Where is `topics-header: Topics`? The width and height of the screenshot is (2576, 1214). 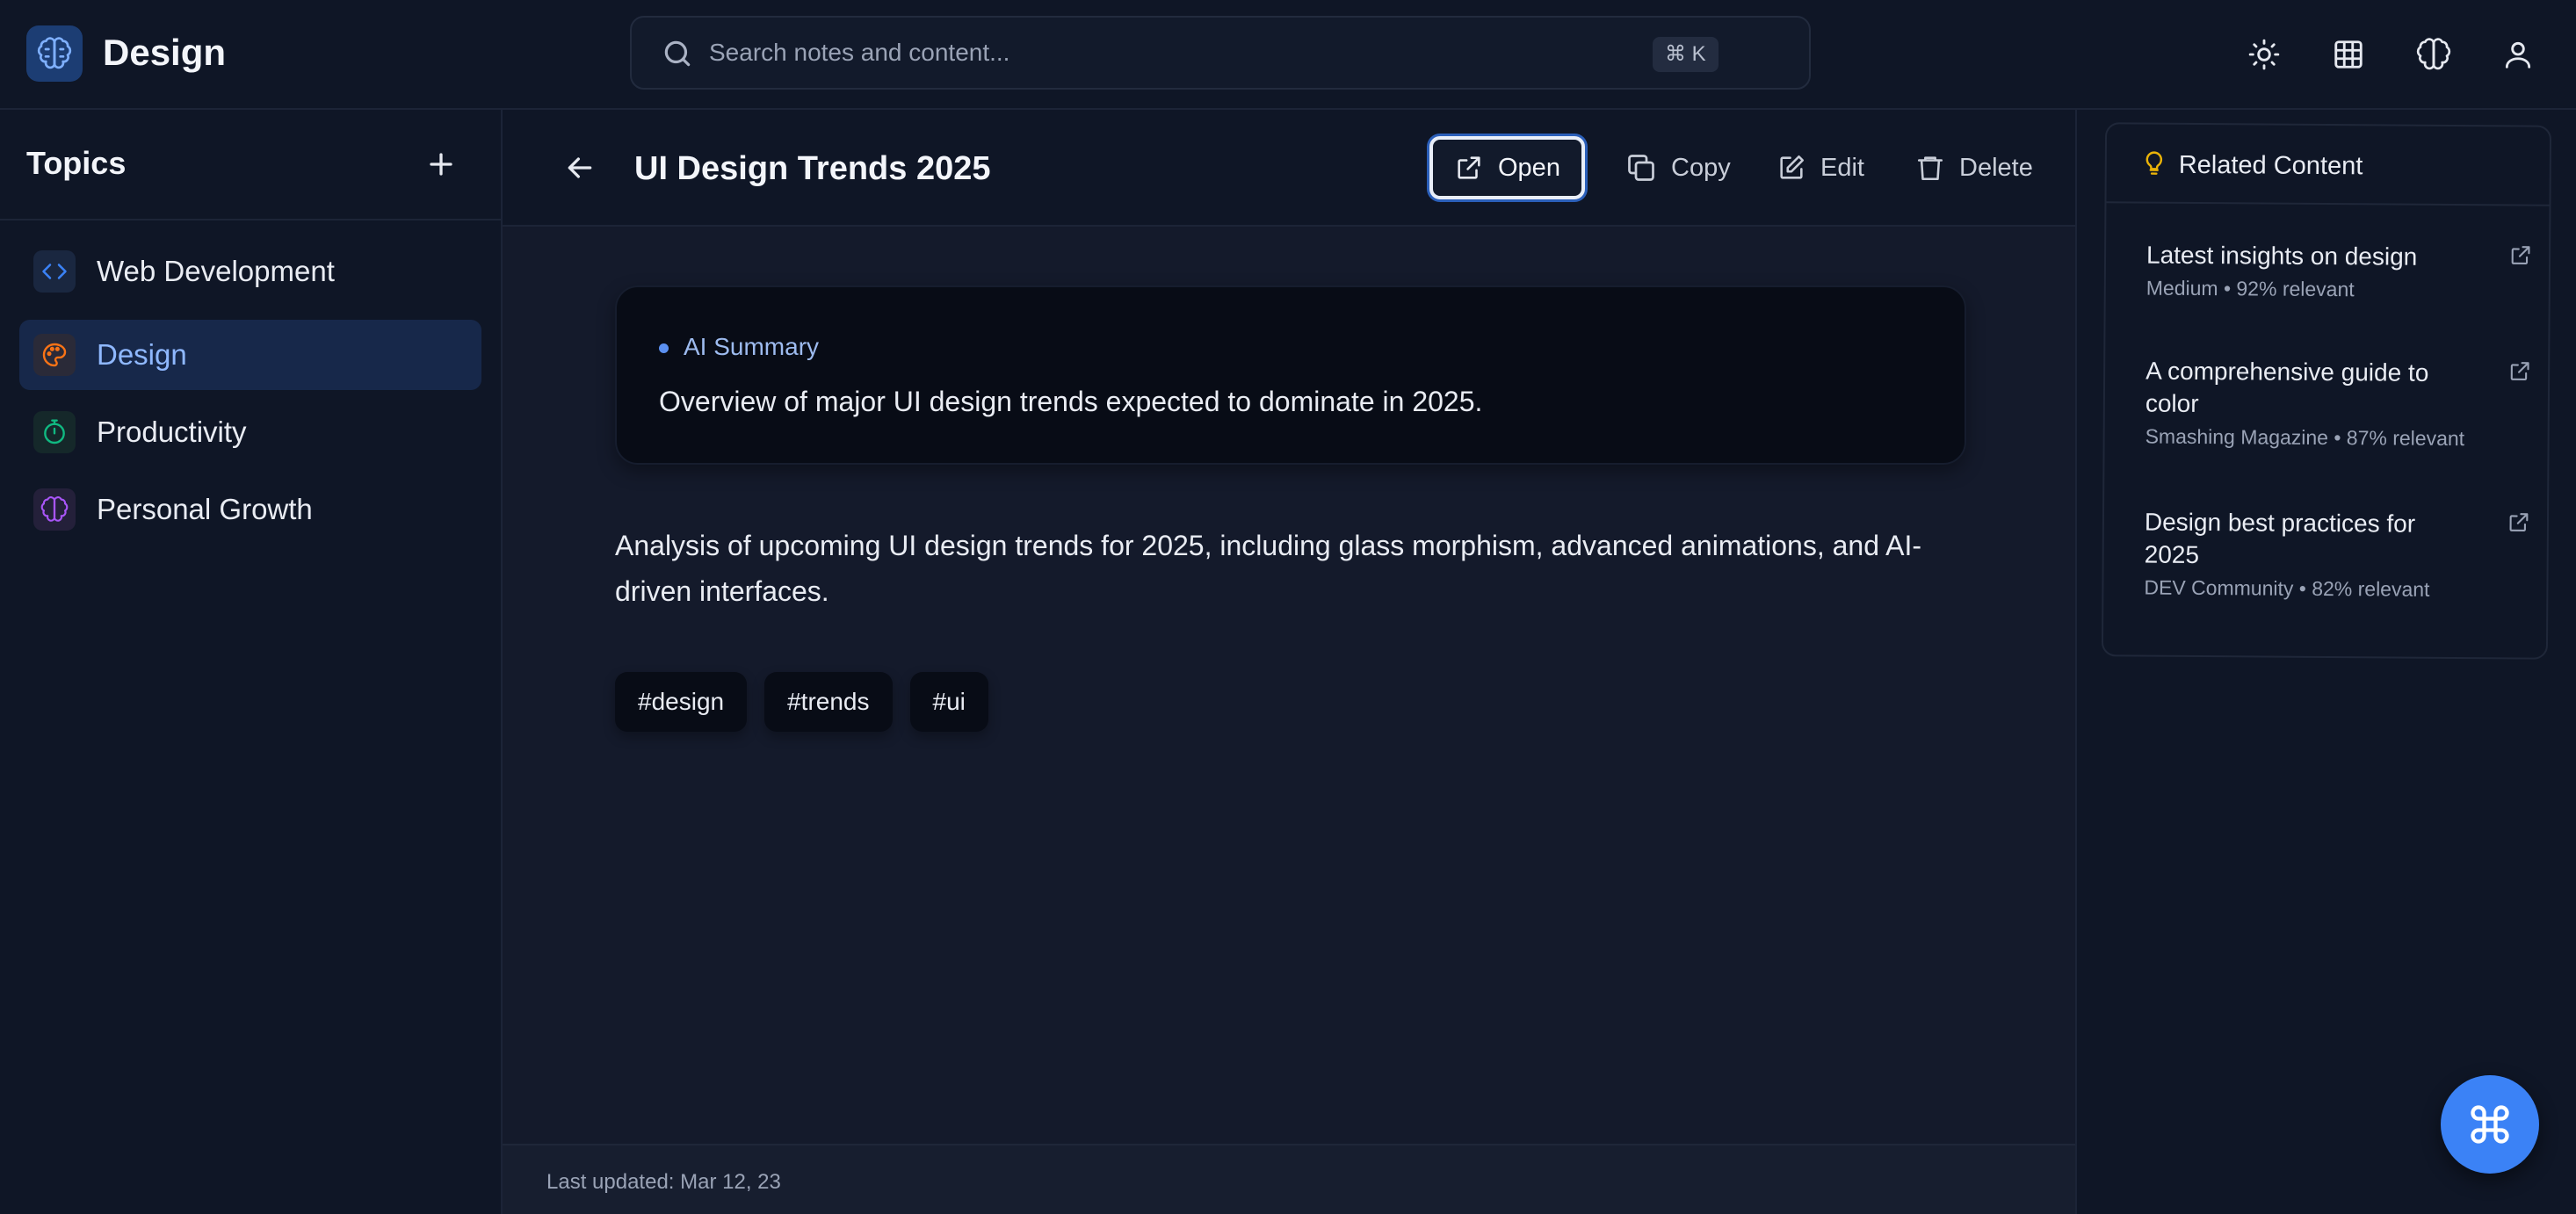 topics-header: Topics is located at coordinates (250, 165).